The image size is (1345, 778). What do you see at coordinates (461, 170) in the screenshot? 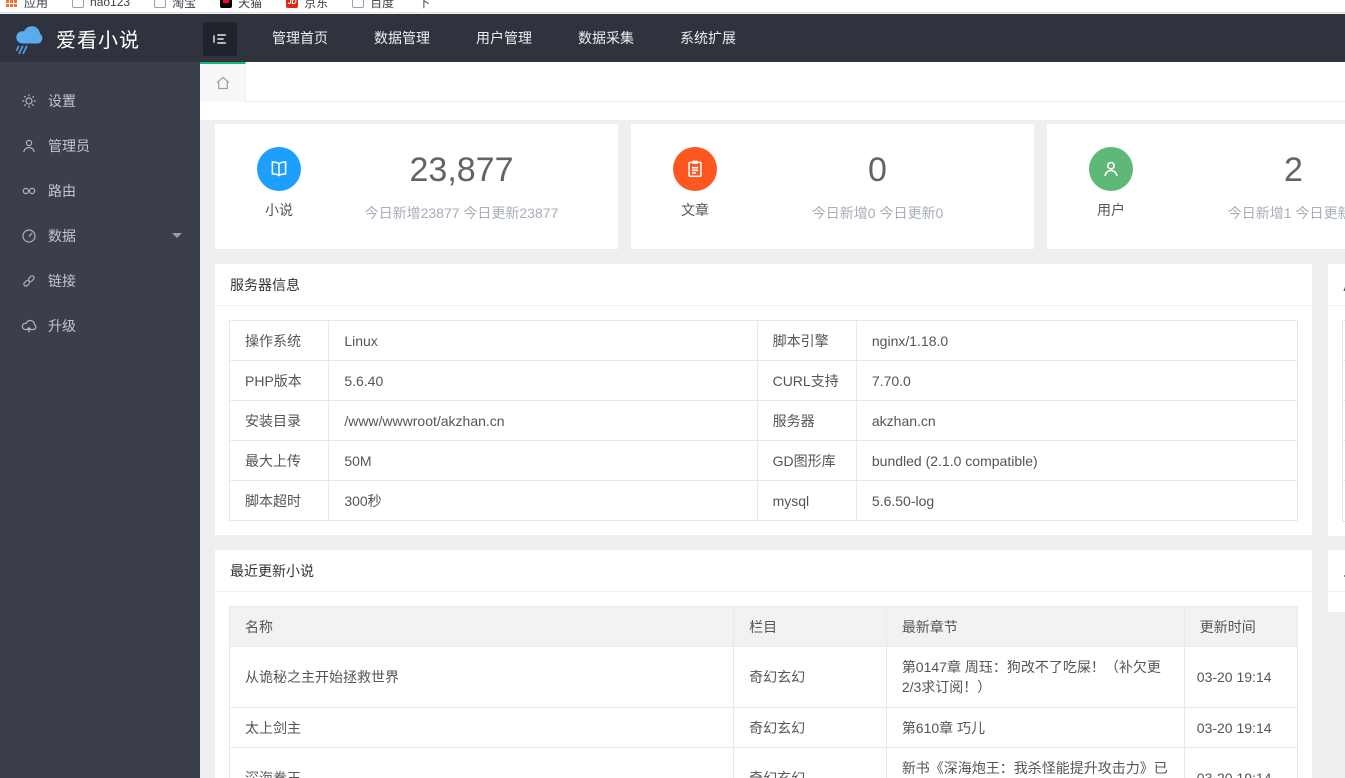
I see `stat-value: 23,877` at bounding box center [461, 170].